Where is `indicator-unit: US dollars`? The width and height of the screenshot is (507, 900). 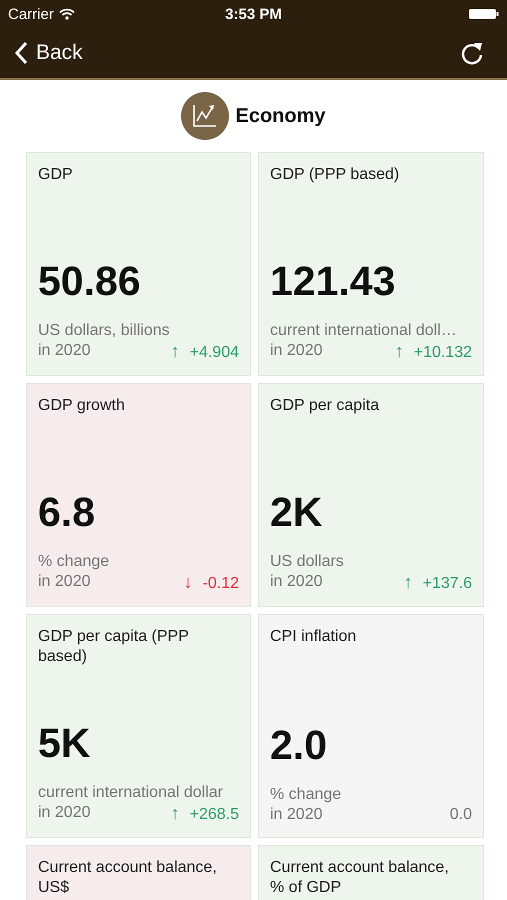
indicator-unit: US dollars is located at coordinates (307, 562).